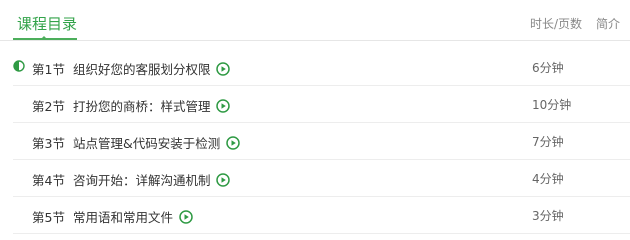  I want to click on lesson-number: 第5节, so click(48, 217).